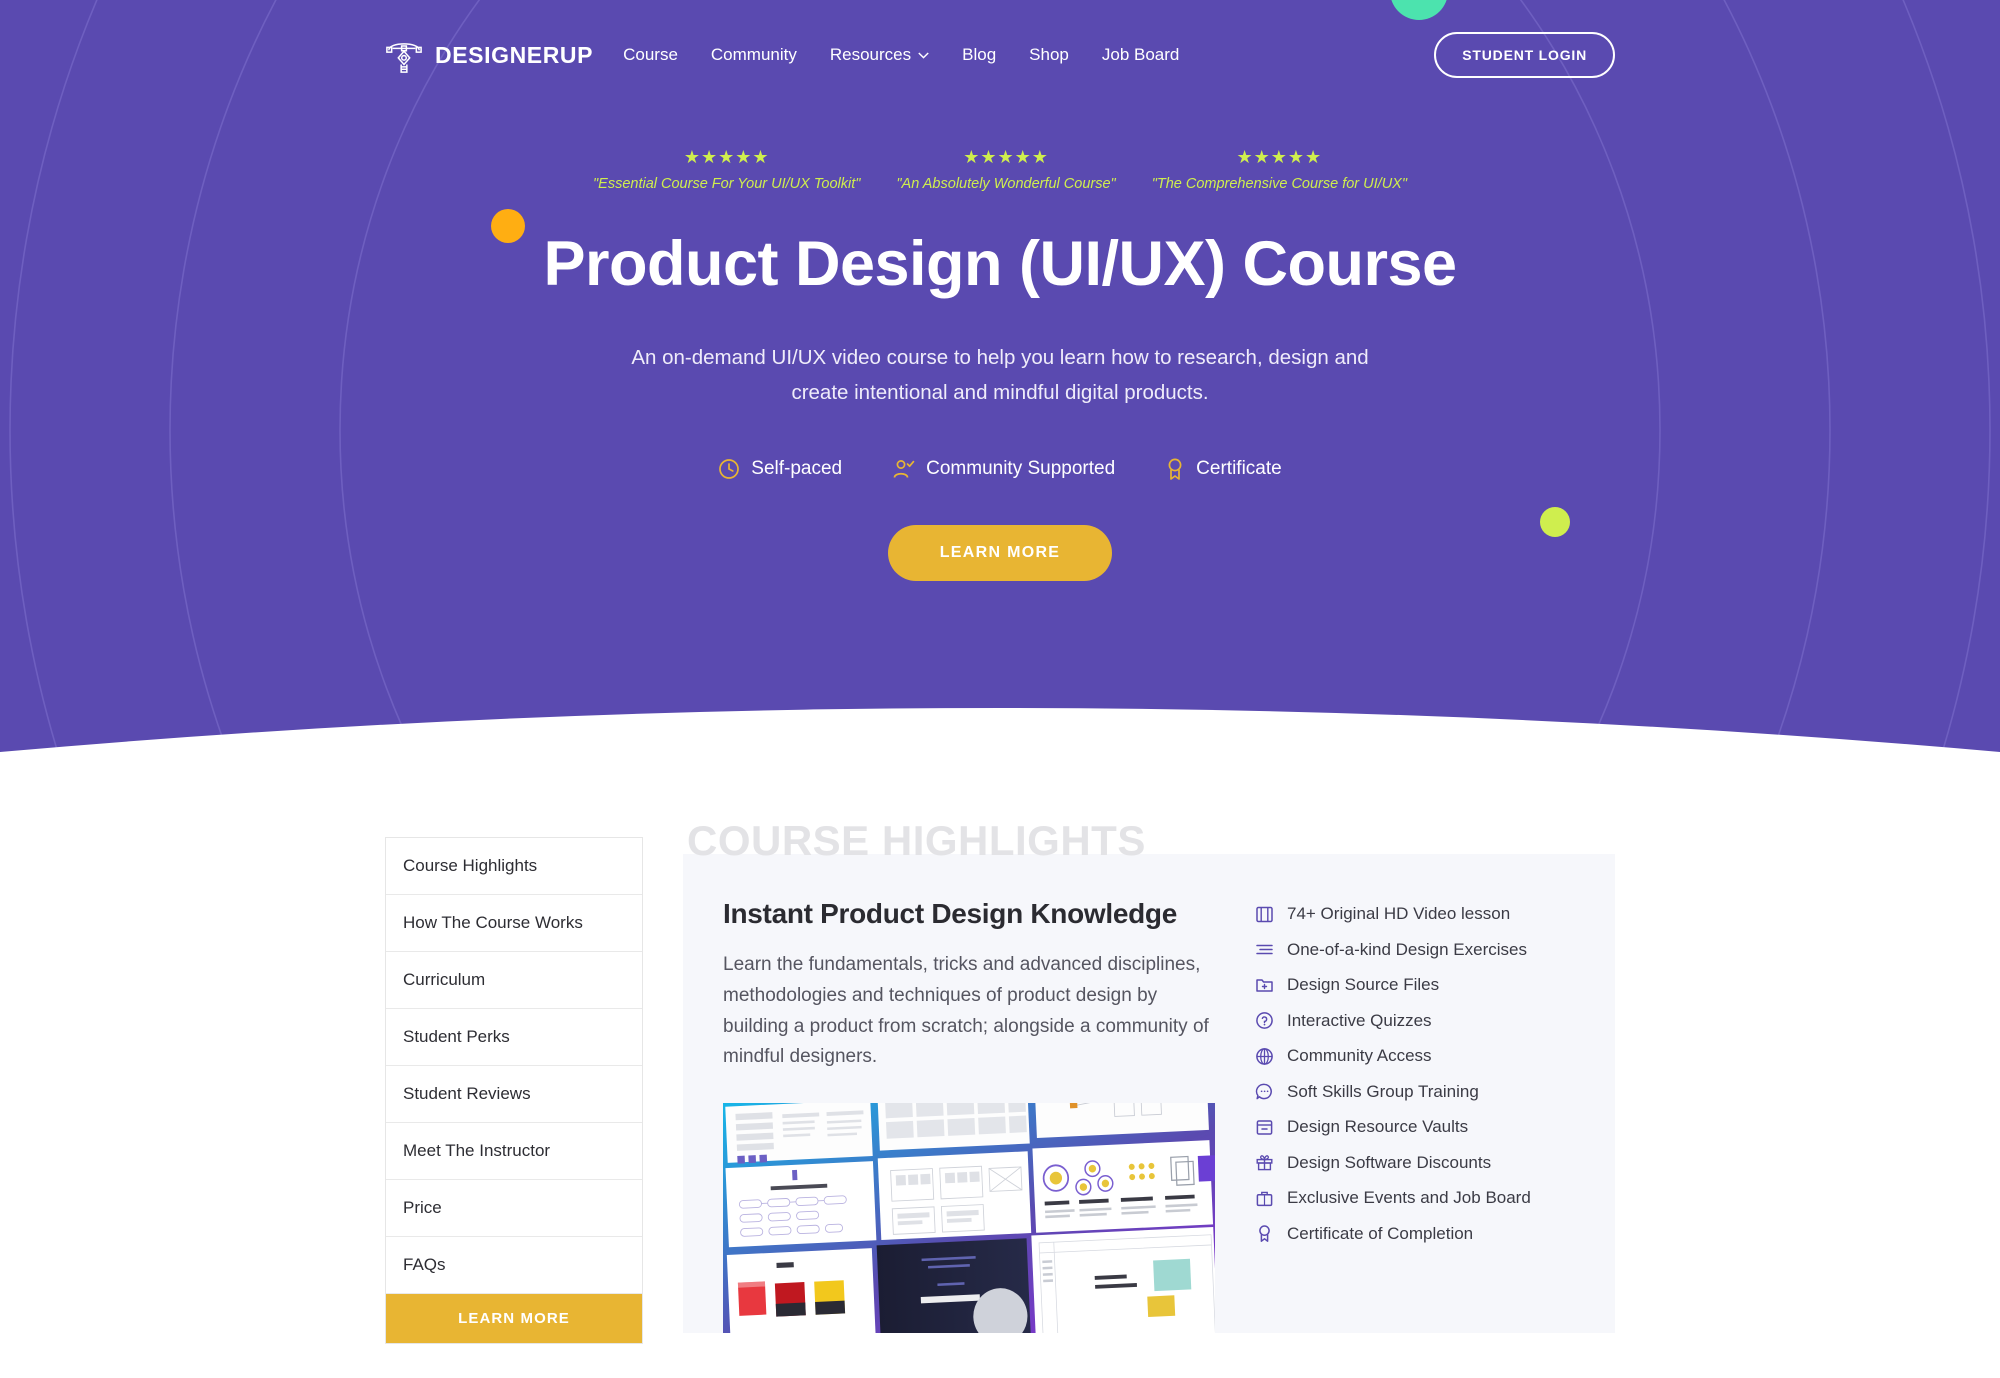  What do you see at coordinates (1359, 1020) in the screenshot?
I see `highlight-feature-label: Interactive Quizzes` at bounding box center [1359, 1020].